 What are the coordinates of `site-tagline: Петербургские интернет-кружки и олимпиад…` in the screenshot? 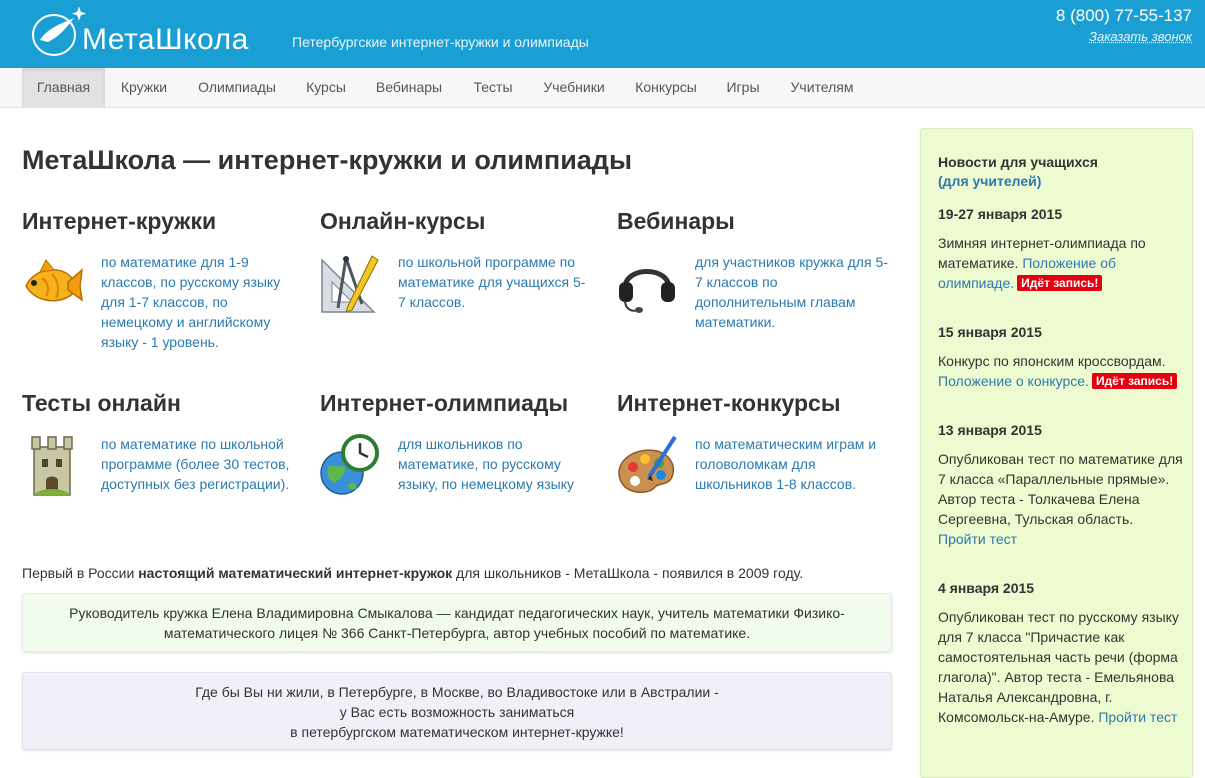 It's located at (440, 42).